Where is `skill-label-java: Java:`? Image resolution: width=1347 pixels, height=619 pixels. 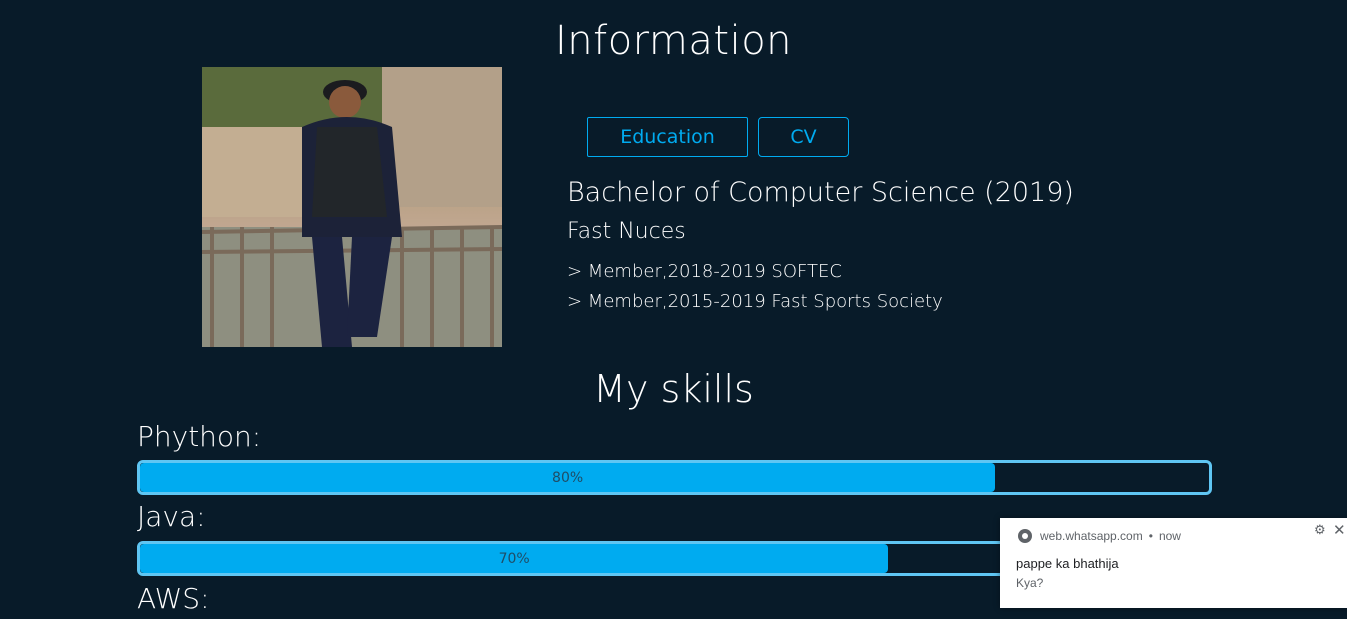 skill-label-java: Java: is located at coordinates (171, 516).